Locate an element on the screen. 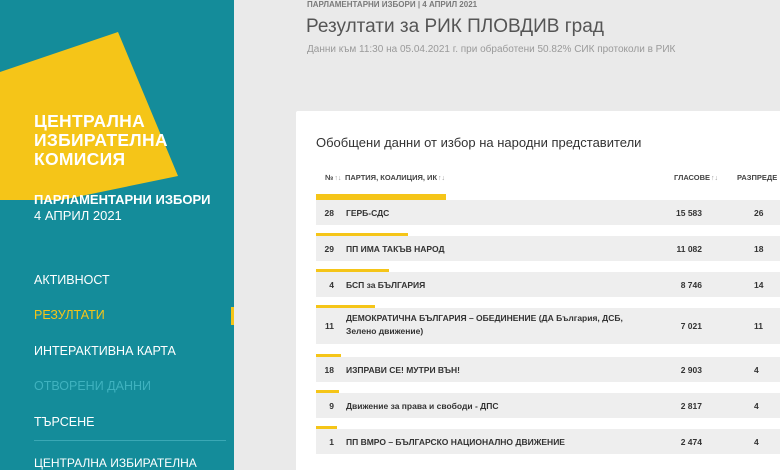  party-name: ПП ИМА ТАКЪВ НАРОД is located at coordinates (395, 249).